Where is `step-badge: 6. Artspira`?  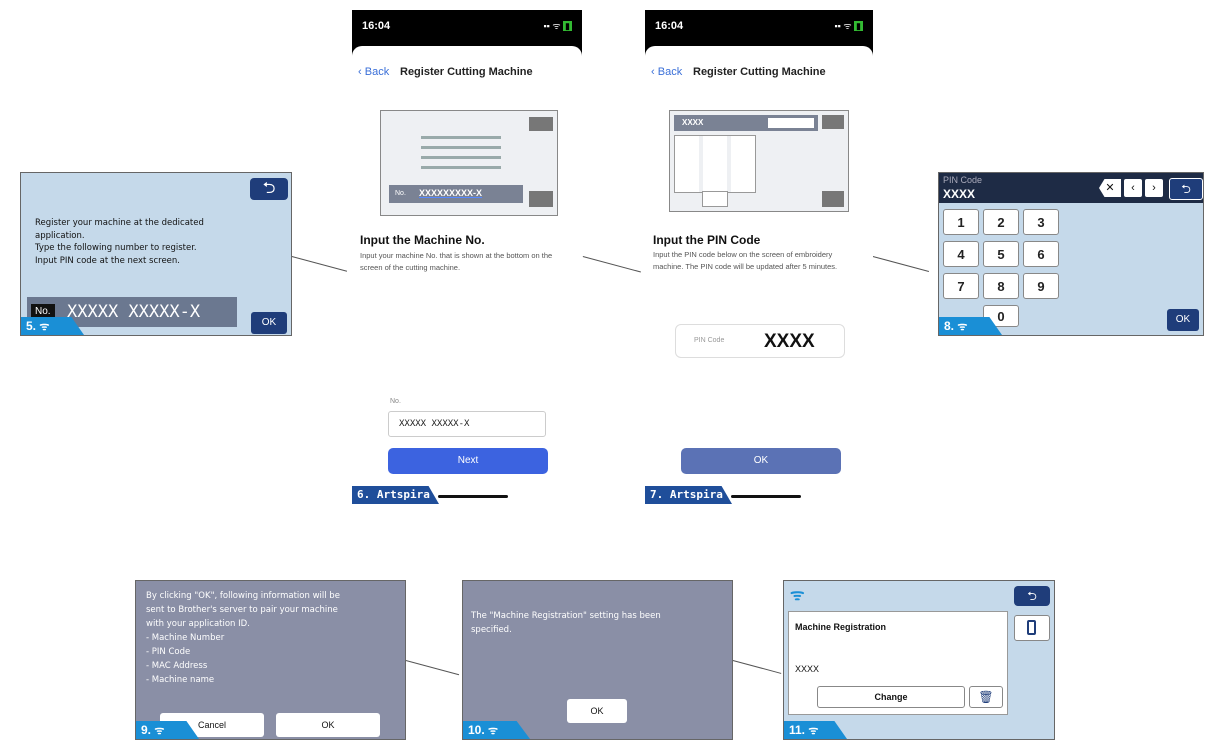 step-badge: 6. Artspira is located at coordinates (395, 495).